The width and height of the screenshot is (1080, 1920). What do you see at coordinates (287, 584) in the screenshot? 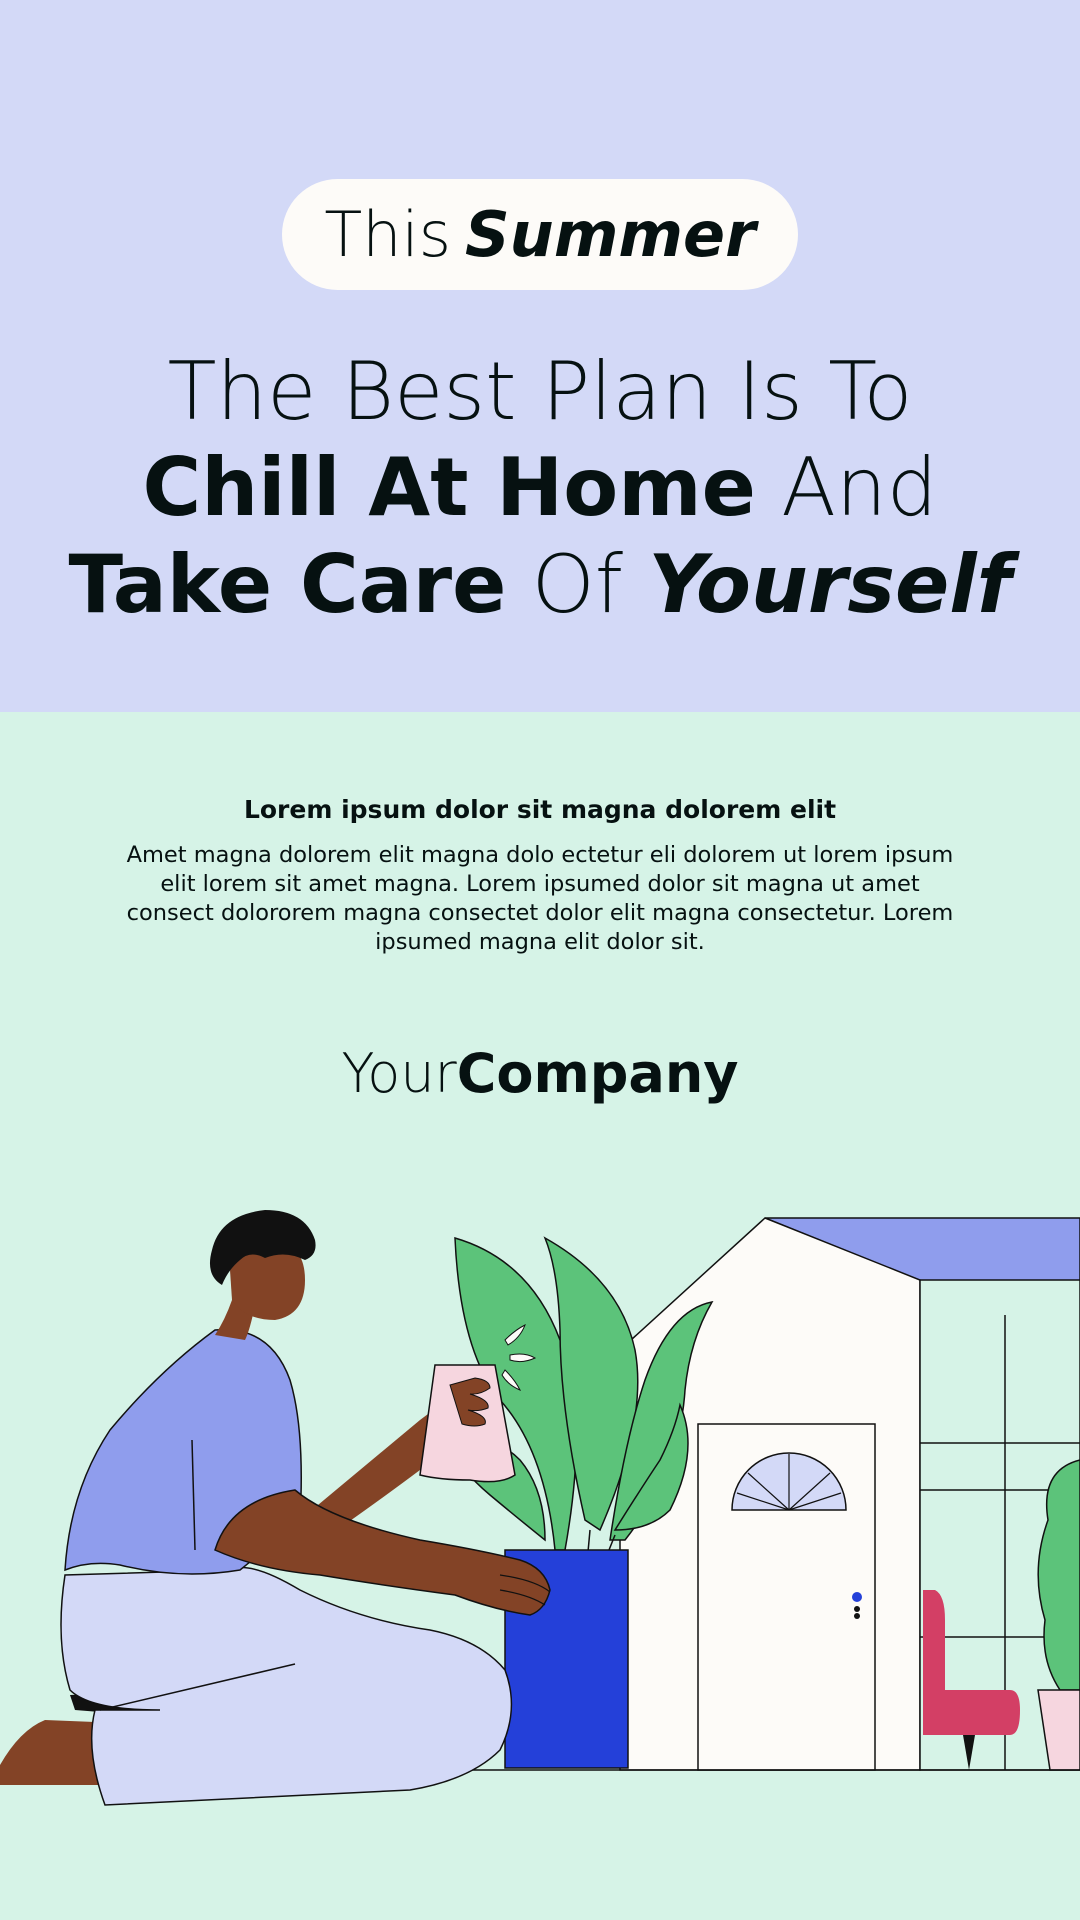
I see `headline-take-care: Take Care` at bounding box center [287, 584].